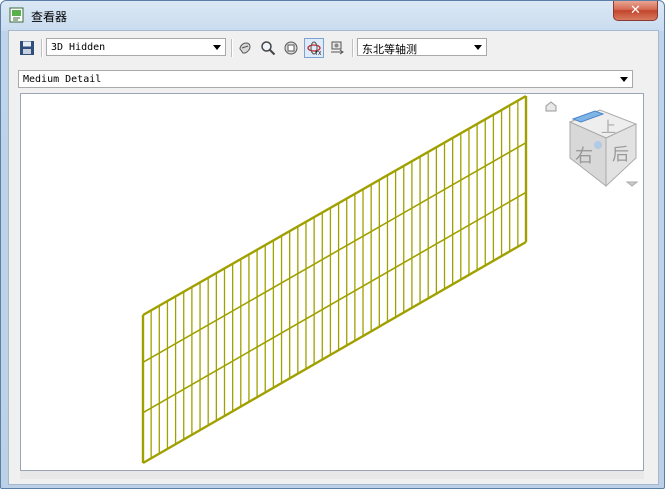 This screenshot has height=491, width=667. Describe the element at coordinates (592, 144) in the screenshot. I see `viewcube-graphic: 上 右 后` at that location.